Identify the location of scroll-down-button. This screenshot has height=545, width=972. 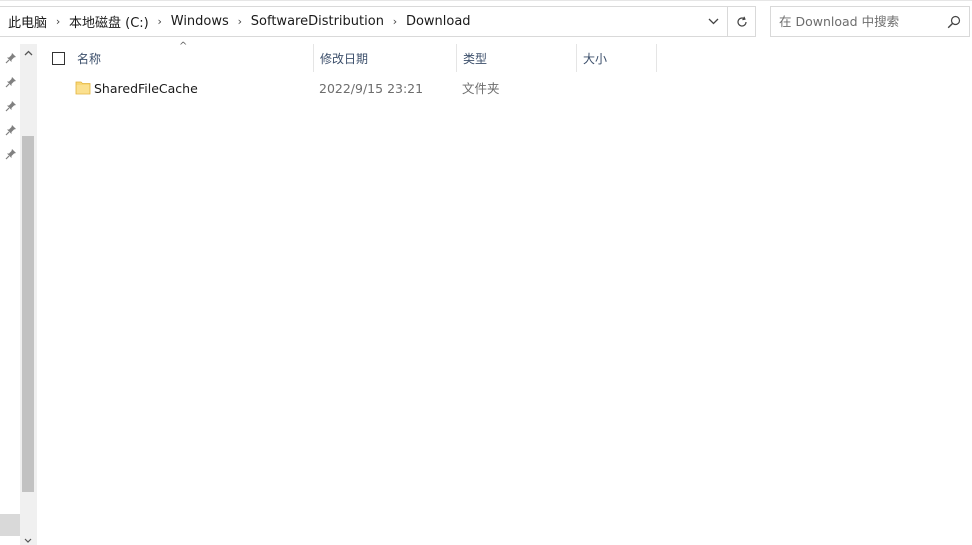
(28, 540).